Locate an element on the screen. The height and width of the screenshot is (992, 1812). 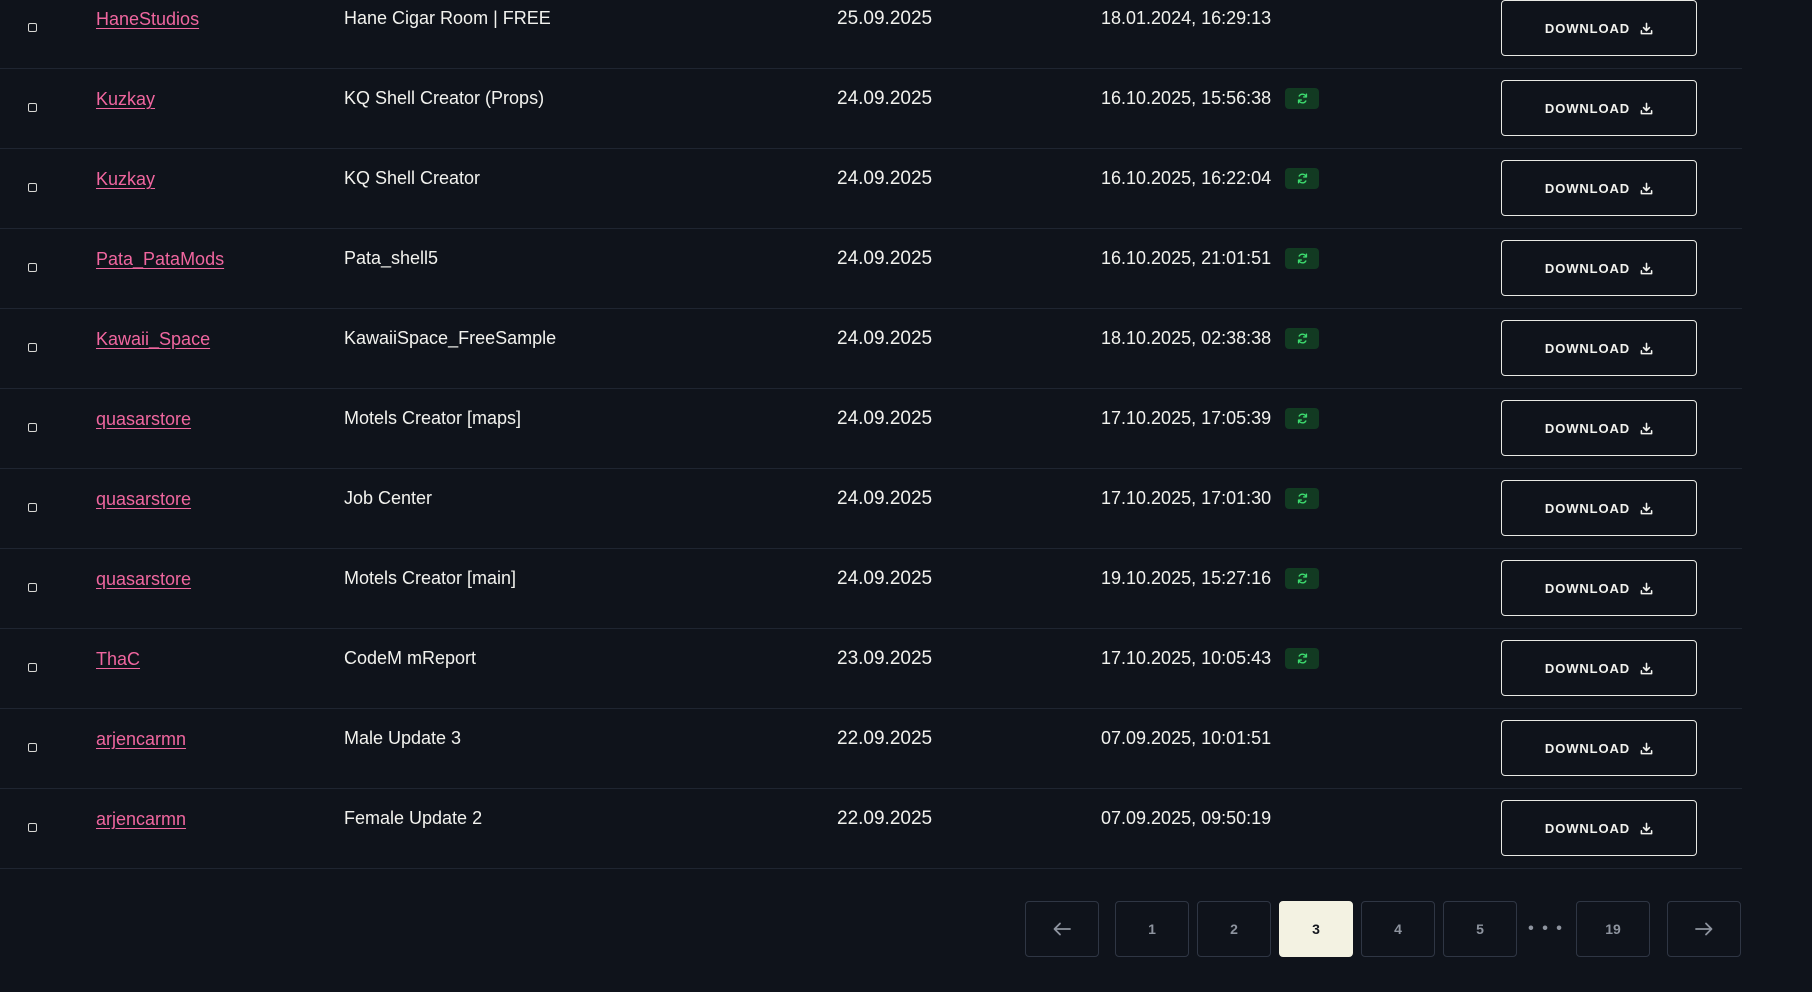
updated-at: 19.10.2025, 15:27:16 is located at coordinates (1210, 578).